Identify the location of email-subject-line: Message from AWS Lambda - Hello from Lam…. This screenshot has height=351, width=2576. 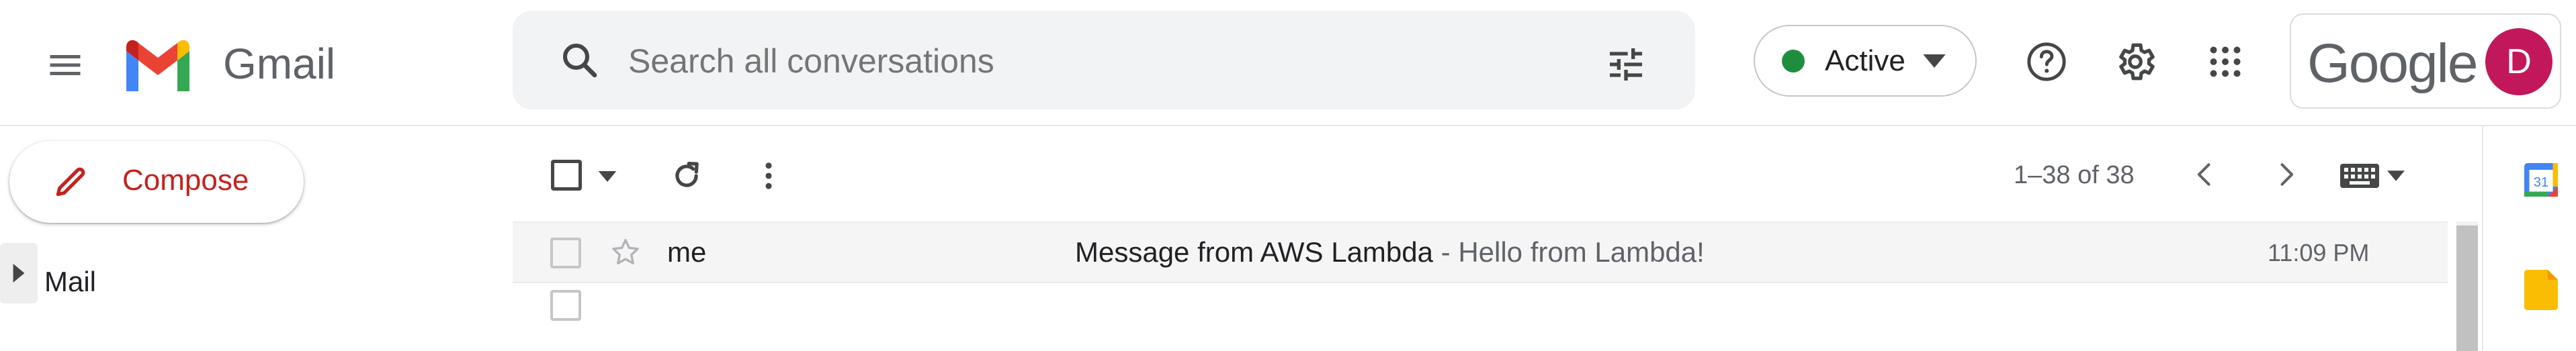
(1390, 252).